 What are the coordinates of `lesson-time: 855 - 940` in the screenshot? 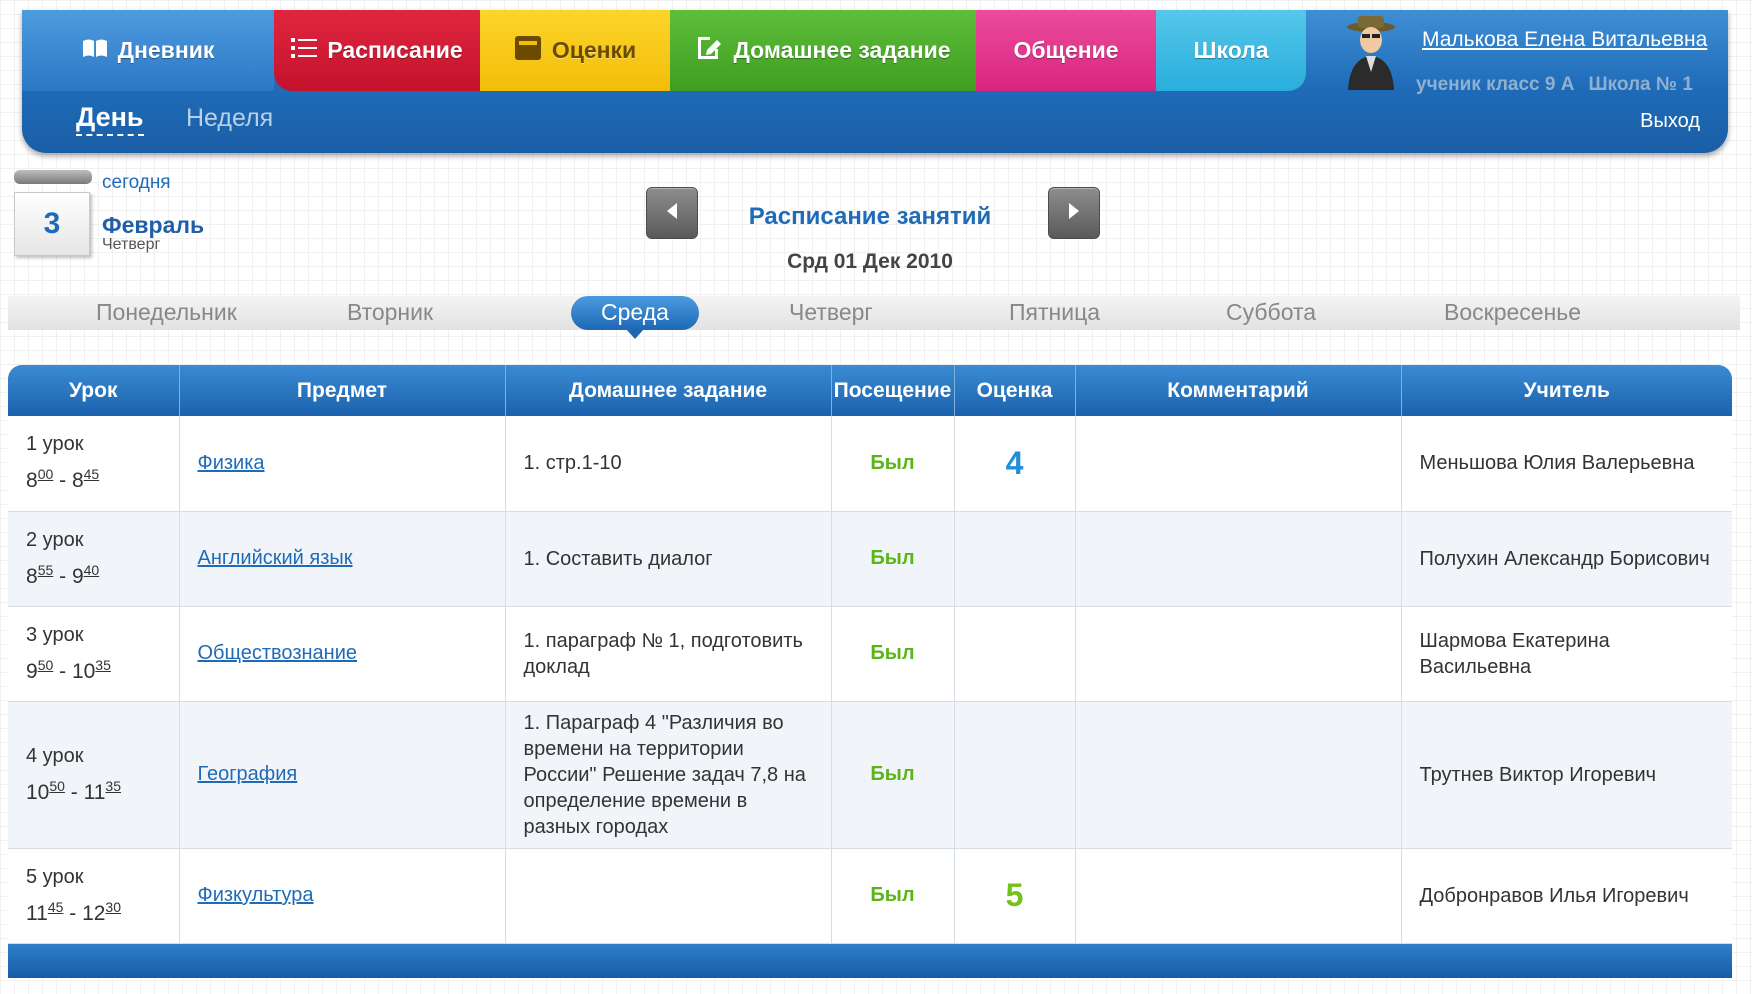 It's located at (63, 574).